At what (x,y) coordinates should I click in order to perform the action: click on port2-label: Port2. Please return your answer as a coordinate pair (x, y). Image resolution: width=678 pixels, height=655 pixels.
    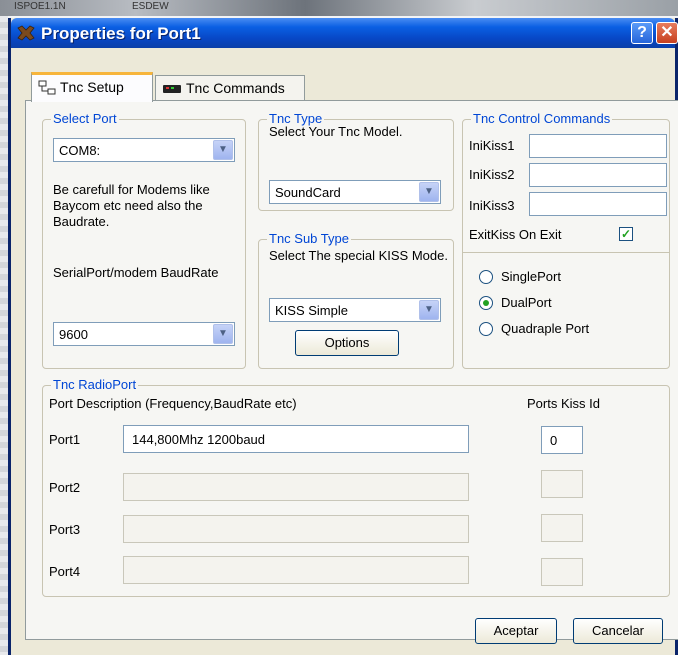
    Looking at the image, I should click on (65, 487).